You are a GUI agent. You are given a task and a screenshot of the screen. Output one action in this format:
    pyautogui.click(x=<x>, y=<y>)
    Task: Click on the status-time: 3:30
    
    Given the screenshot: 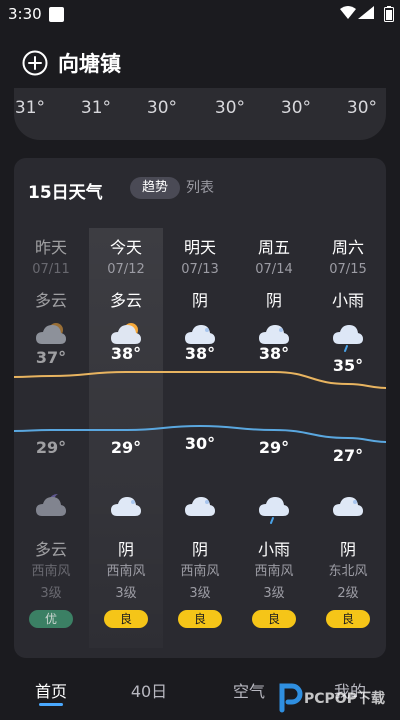 What is the action you would take?
    pyautogui.click(x=25, y=14)
    